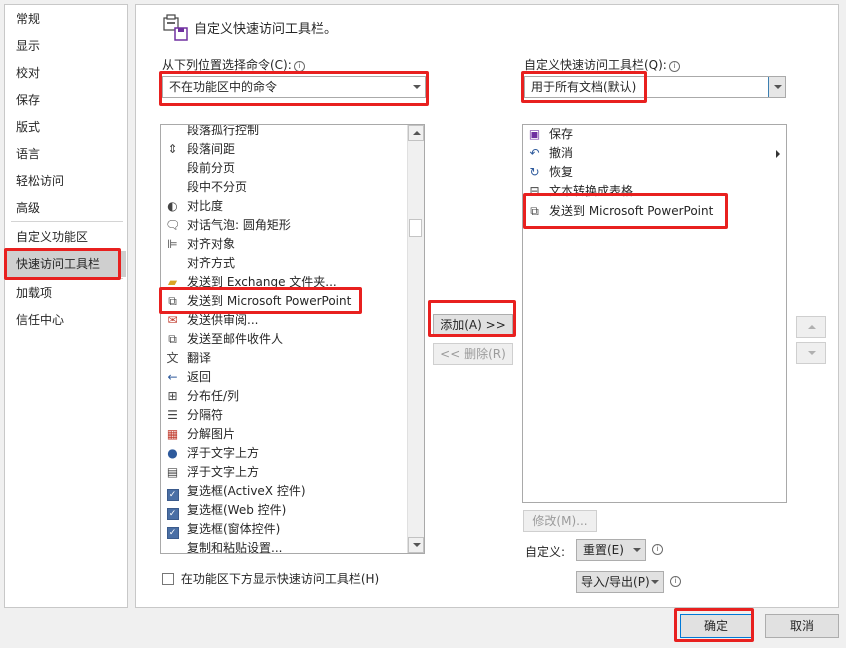 This screenshot has width=846, height=648. Describe the element at coordinates (223, 87) in the screenshot. I see `choose-commands-value: 不在功能区中的命令` at that location.